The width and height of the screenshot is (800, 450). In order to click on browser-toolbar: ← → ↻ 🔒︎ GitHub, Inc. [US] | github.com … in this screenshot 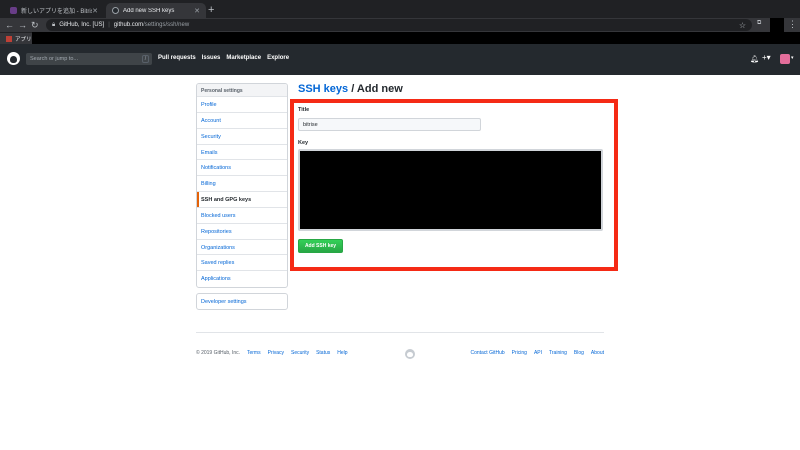, I will do `click(400, 25)`.